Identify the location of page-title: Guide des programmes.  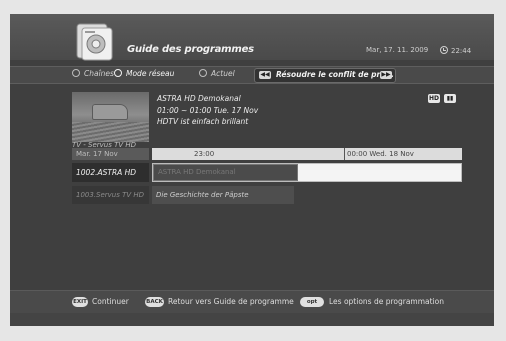
(190, 49).